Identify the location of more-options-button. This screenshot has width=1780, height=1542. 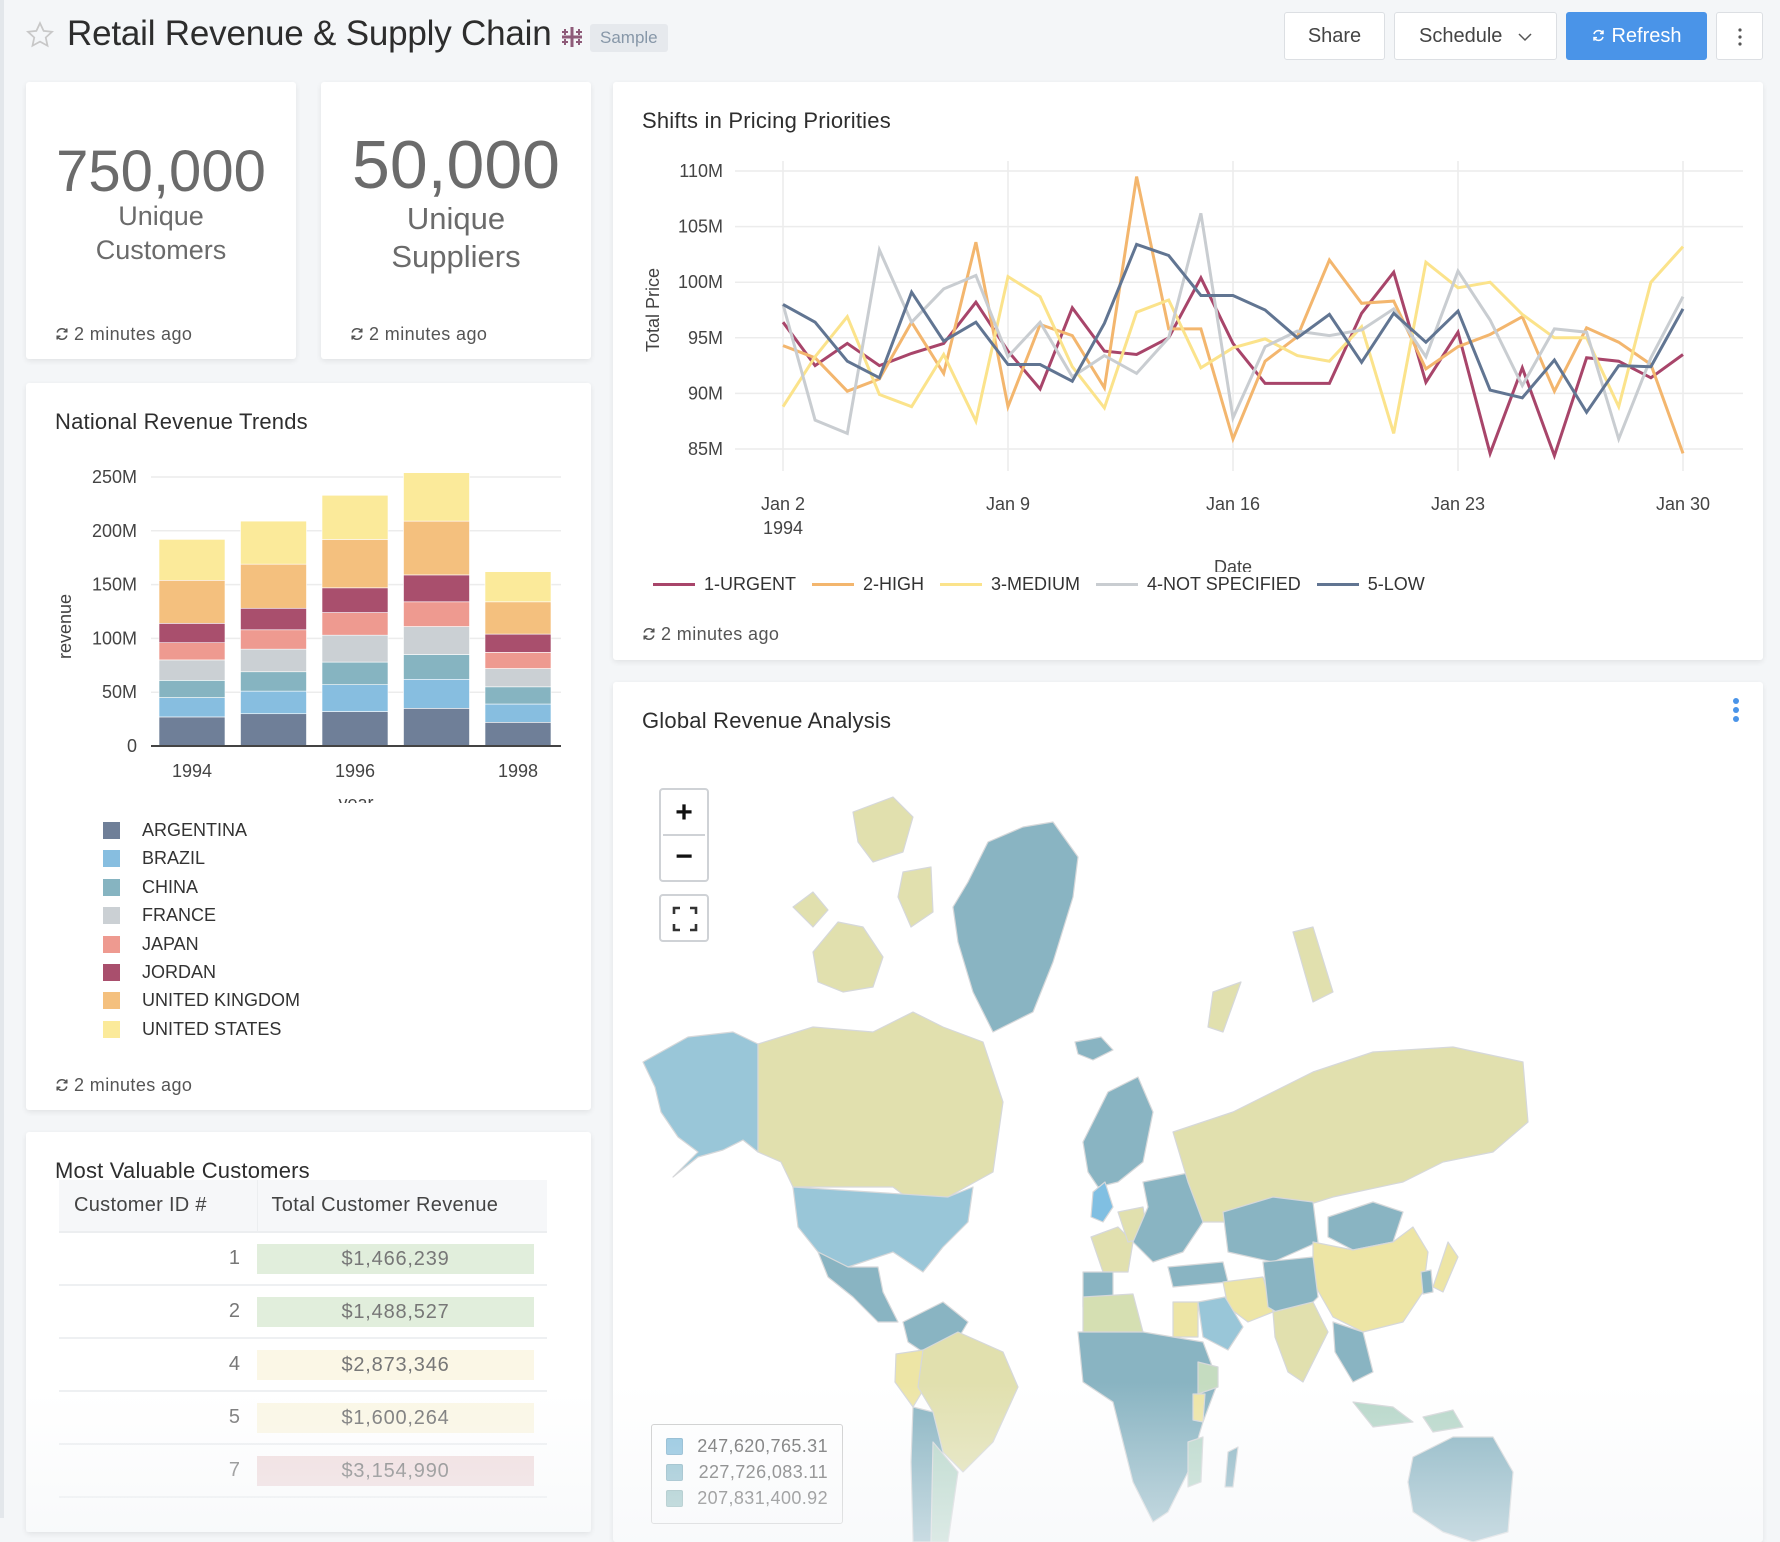
(1739, 36).